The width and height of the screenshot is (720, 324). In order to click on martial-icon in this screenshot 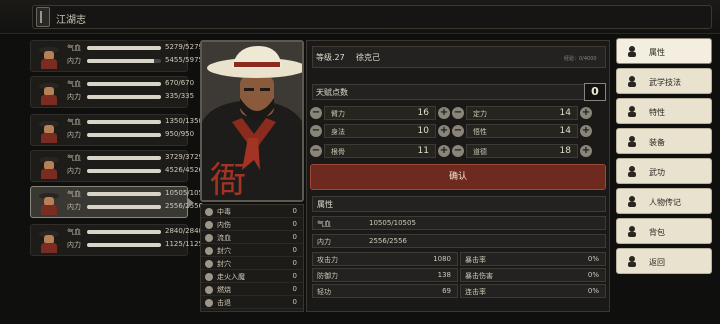, I will do `click(632, 81)`.